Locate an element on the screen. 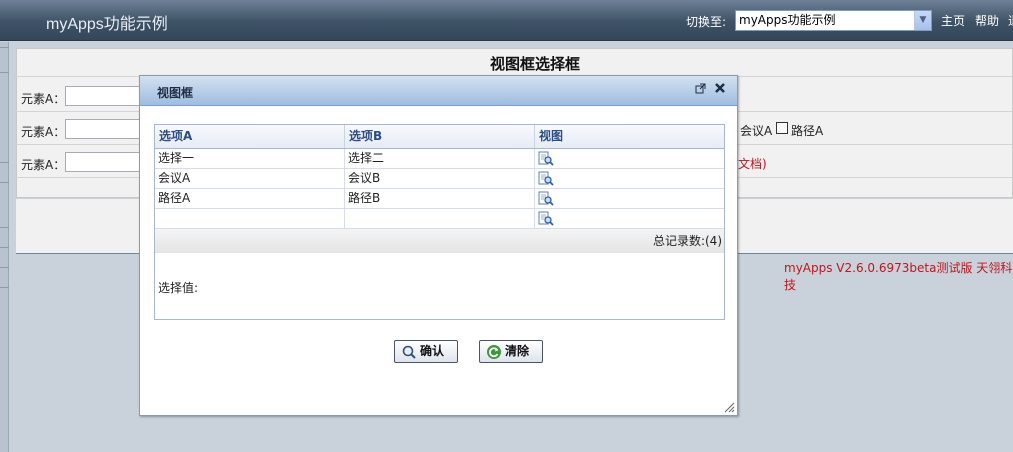  version-footer: myApps V2.6.0.6973beta测试版 天翎科技 is located at coordinates (898, 276).